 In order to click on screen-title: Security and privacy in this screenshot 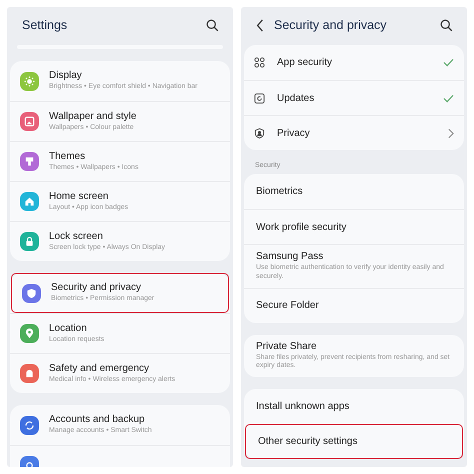, I will do `click(331, 25)`.